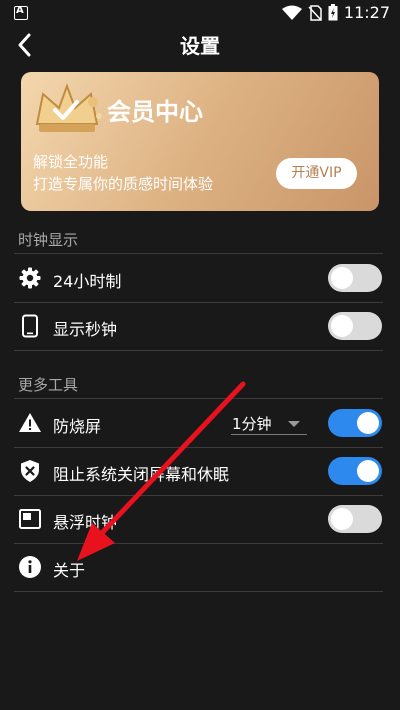  Describe the element at coordinates (77, 426) in the screenshot. I see `label-burn-in-protection: 防烧屏` at that location.